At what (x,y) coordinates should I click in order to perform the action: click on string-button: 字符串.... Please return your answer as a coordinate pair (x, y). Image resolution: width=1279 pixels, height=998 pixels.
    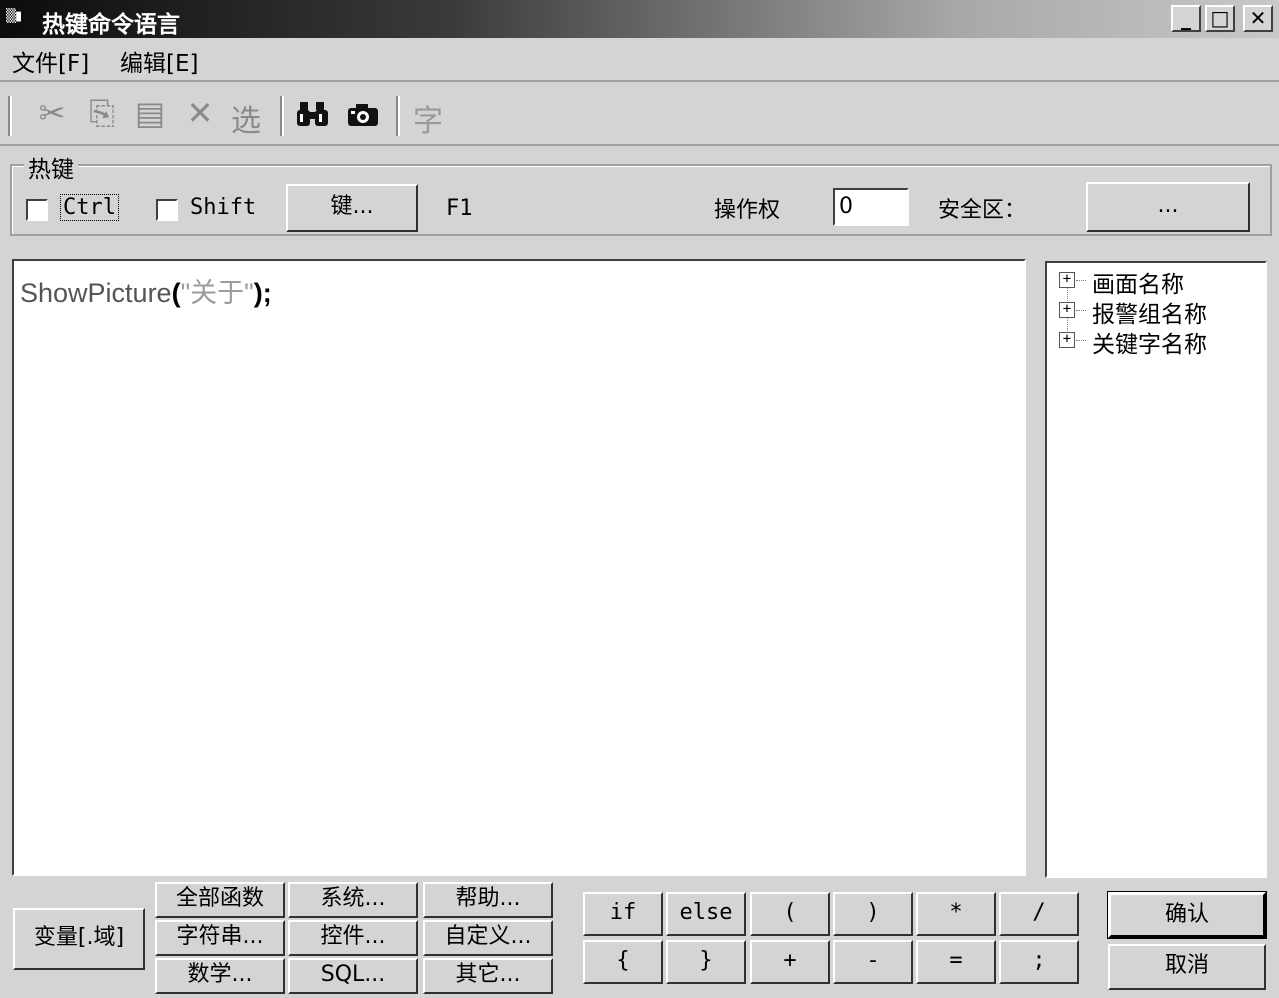
    Looking at the image, I should click on (220, 938).